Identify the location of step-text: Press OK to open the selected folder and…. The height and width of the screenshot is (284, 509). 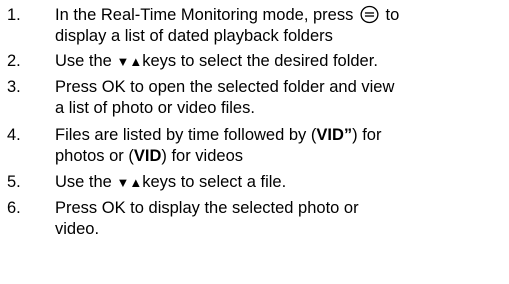
(225, 97).